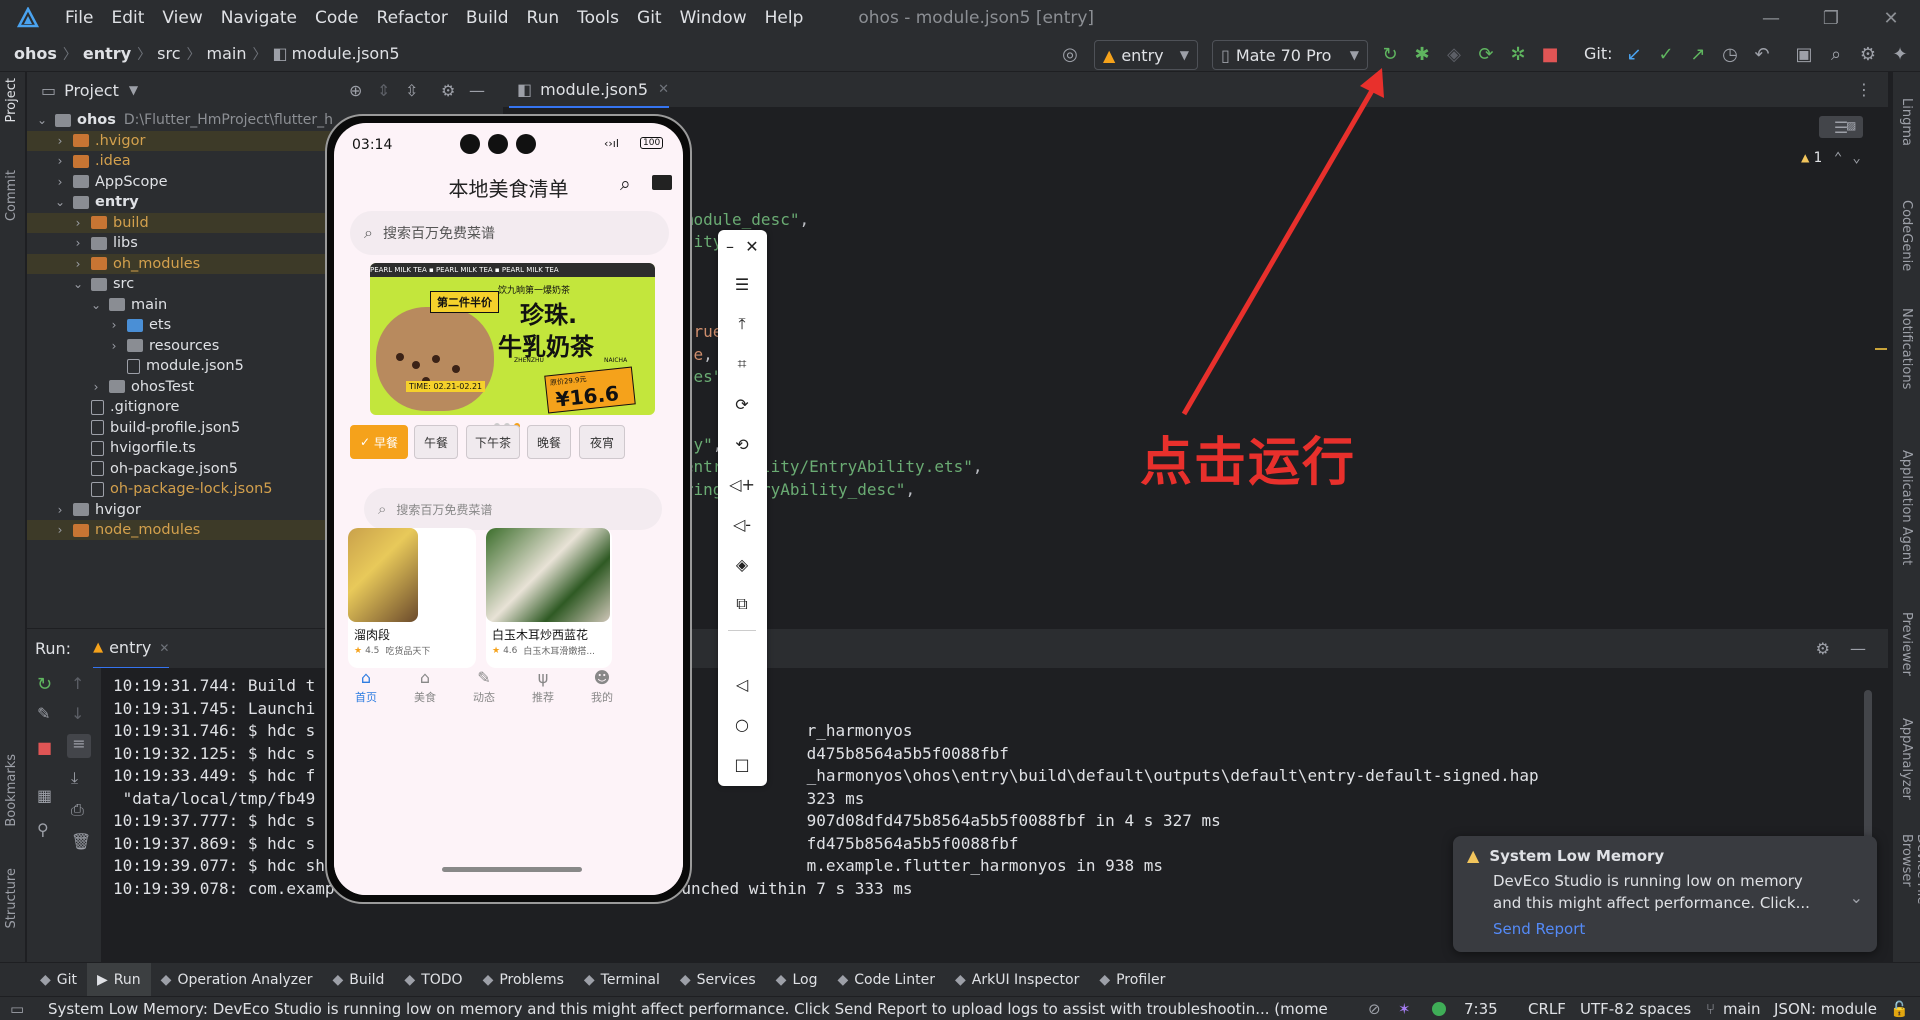 Image resolution: width=1920 pixels, height=1020 pixels. What do you see at coordinates (237, 980) in the screenshot?
I see `toolwindow-operation-analyzer: ◆ Operation Analyzer` at bounding box center [237, 980].